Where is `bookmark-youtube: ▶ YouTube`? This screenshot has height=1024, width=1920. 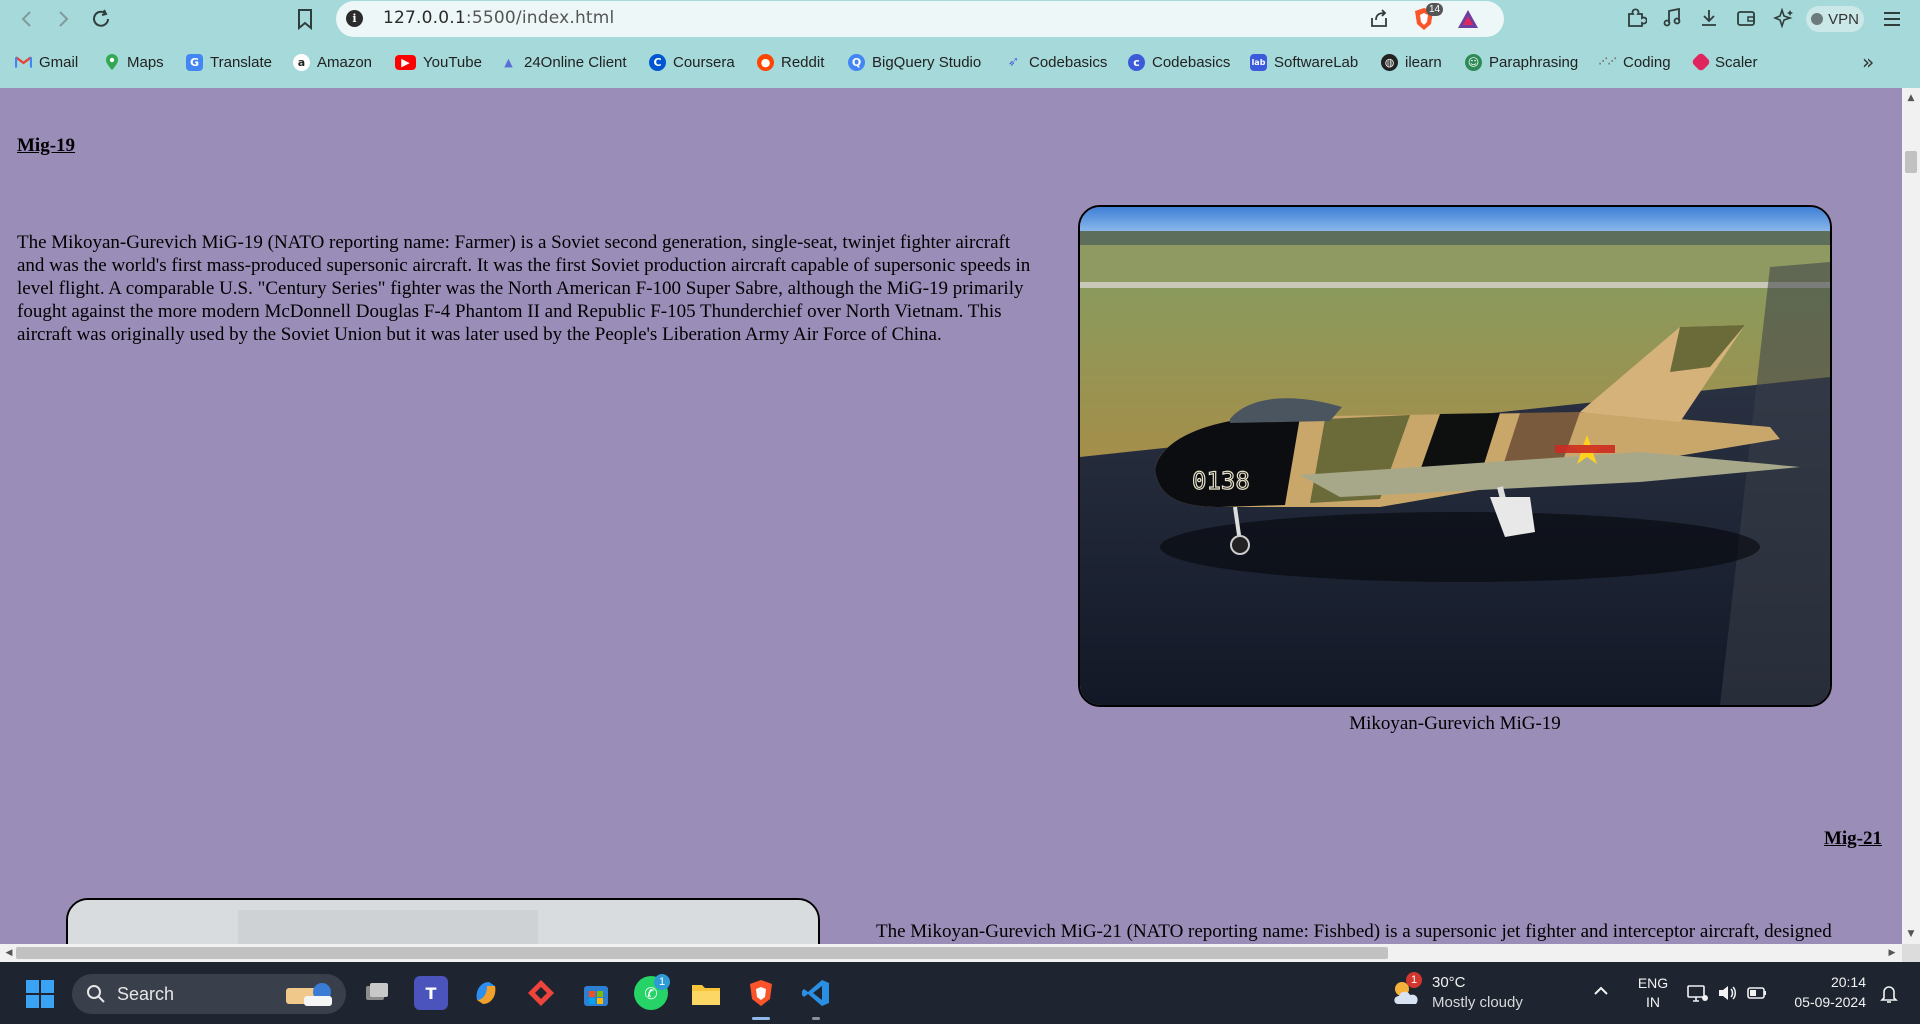 bookmark-youtube: ▶ YouTube is located at coordinates (438, 62).